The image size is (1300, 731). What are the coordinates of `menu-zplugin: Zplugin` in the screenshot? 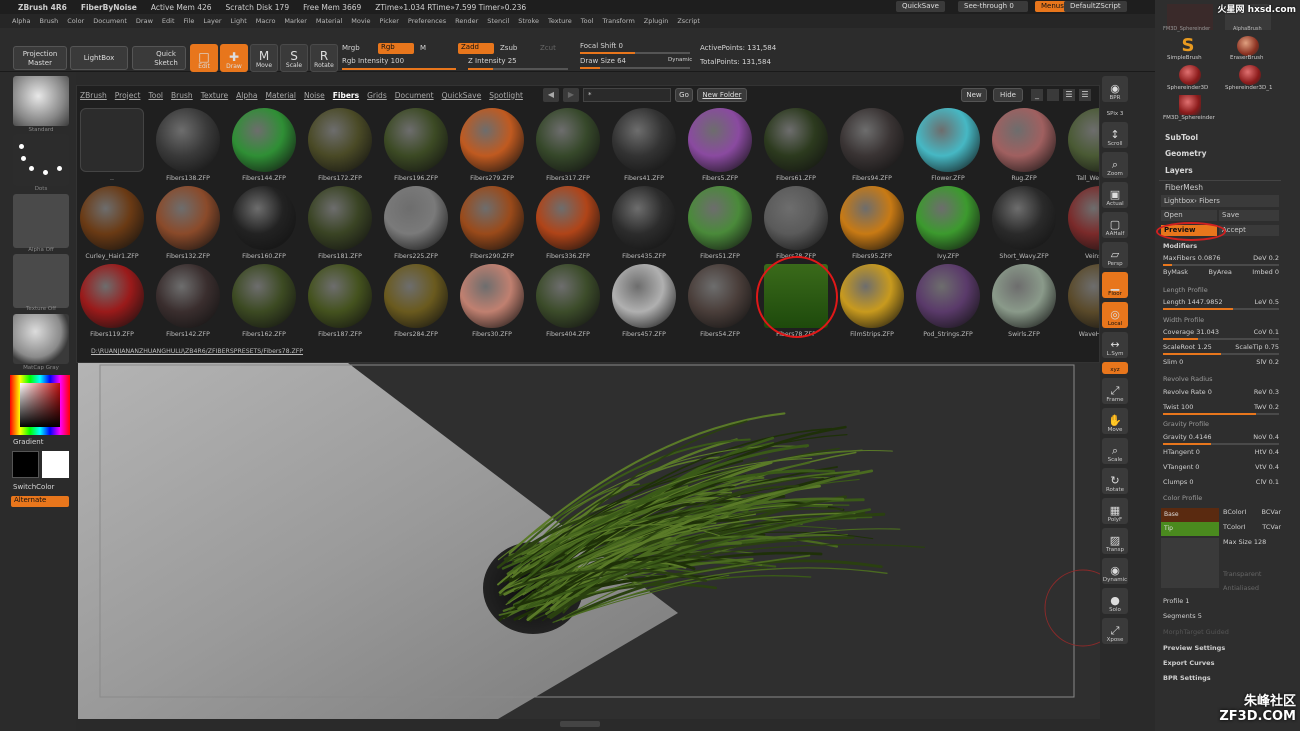 It's located at (656, 21).